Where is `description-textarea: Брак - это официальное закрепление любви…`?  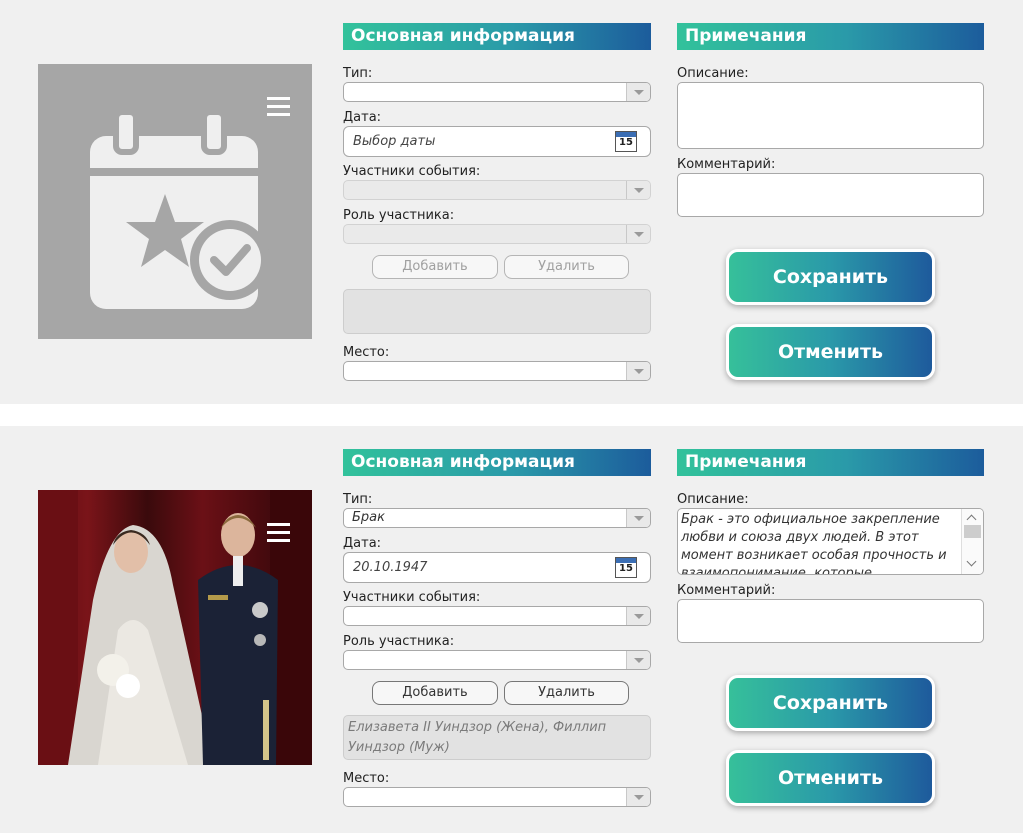
description-textarea: Брак - это официальное закрепление любви… is located at coordinates (830, 541).